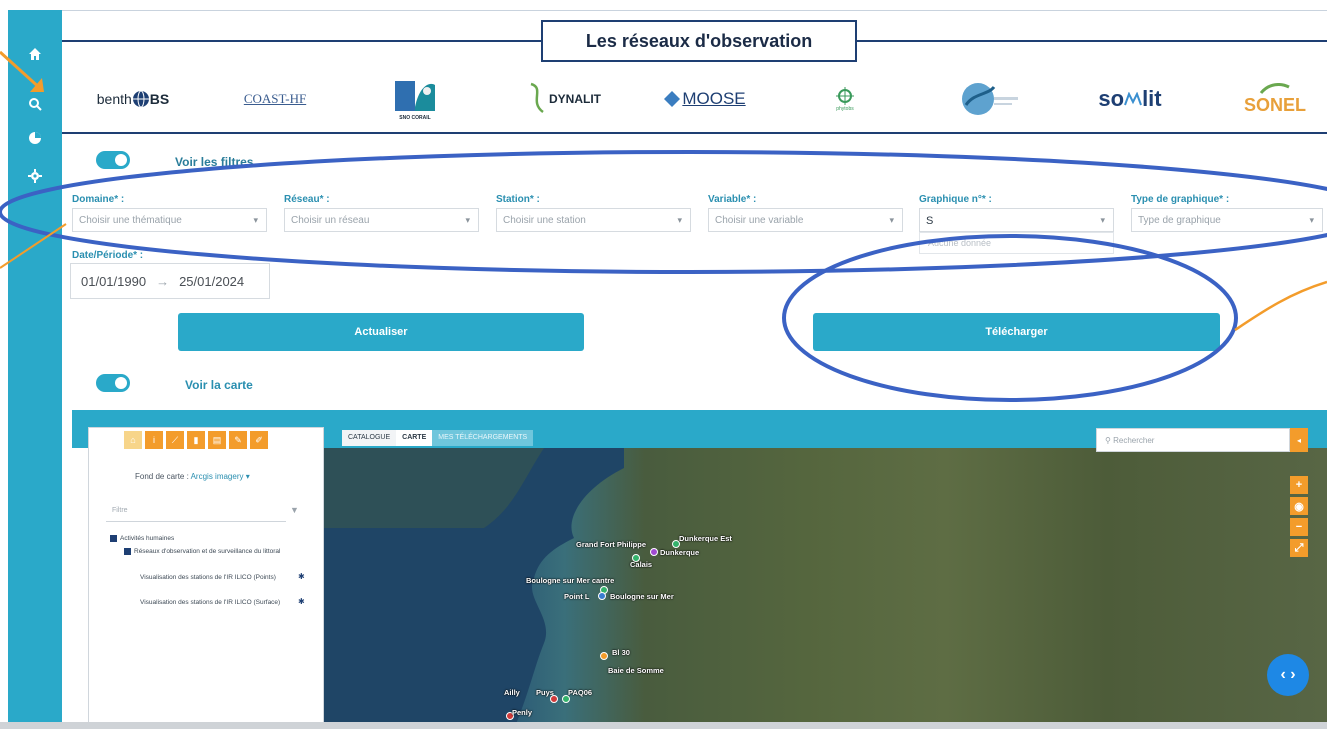 Image resolution: width=1327 pixels, height=729 pixels. What do you see at coordinates (732, 199) in the screenshot?
I see `variable-label: Variable* :` at bounding box center [732, 199].